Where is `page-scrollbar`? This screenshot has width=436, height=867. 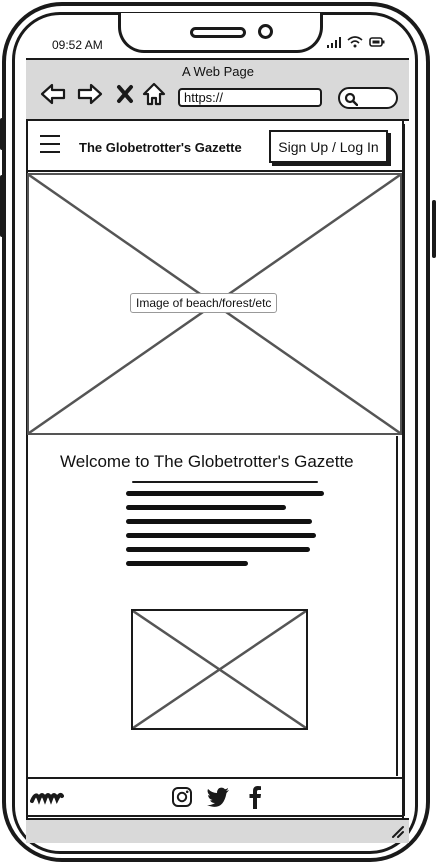
page-scrollbar is located at coordinates (405, 470).